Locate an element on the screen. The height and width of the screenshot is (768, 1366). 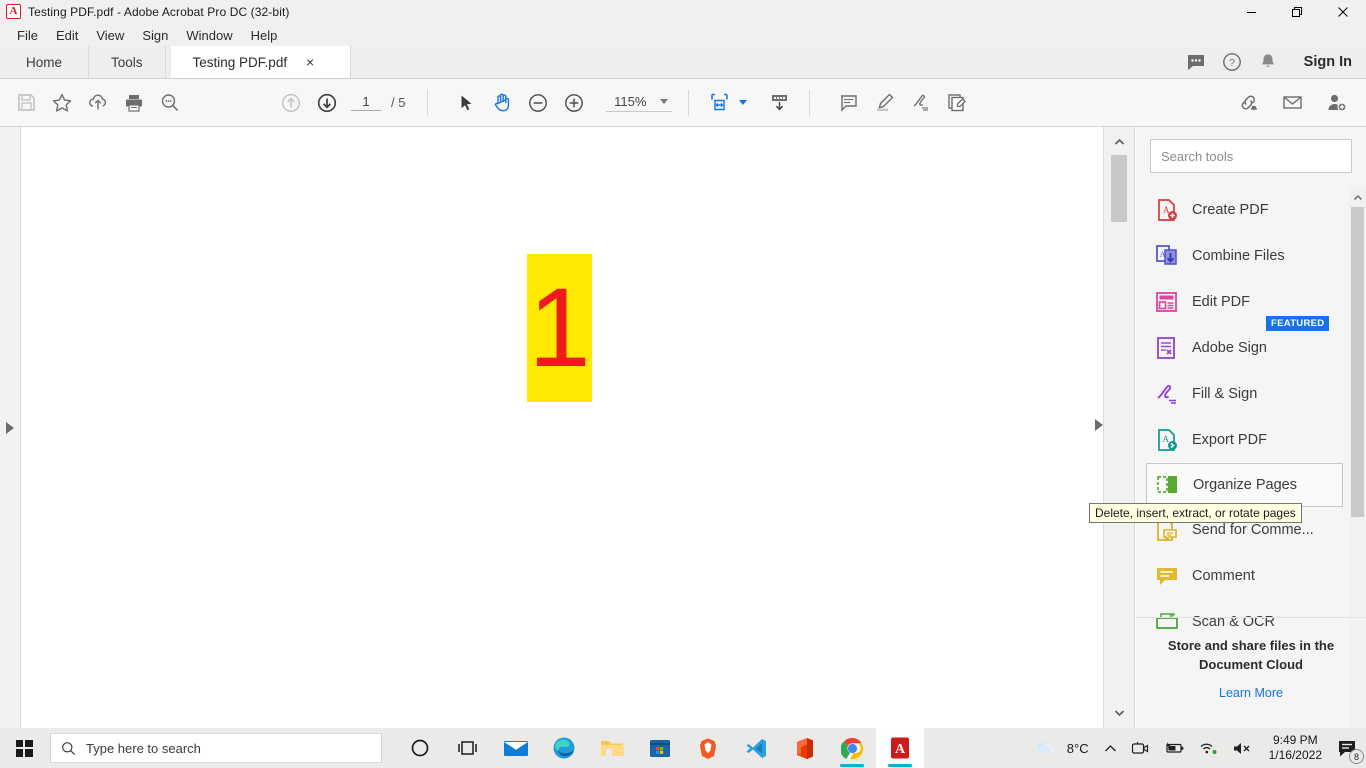
menu-view: View is located at coordinates (110, 35).